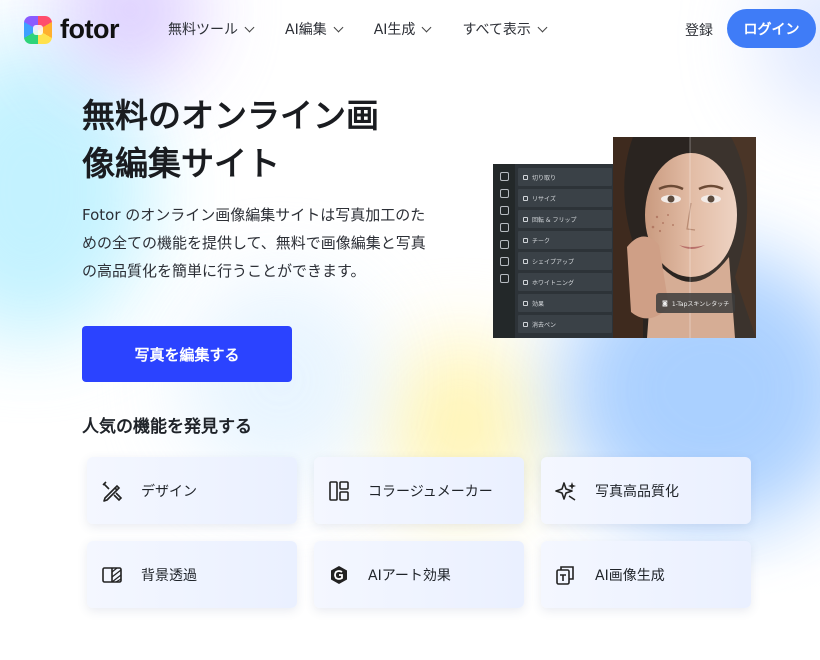  What do you see at coordinates (409, 576) in the screenshot?
I see `feature-card-label: AIアート効果` at bounding box center [409, 576].